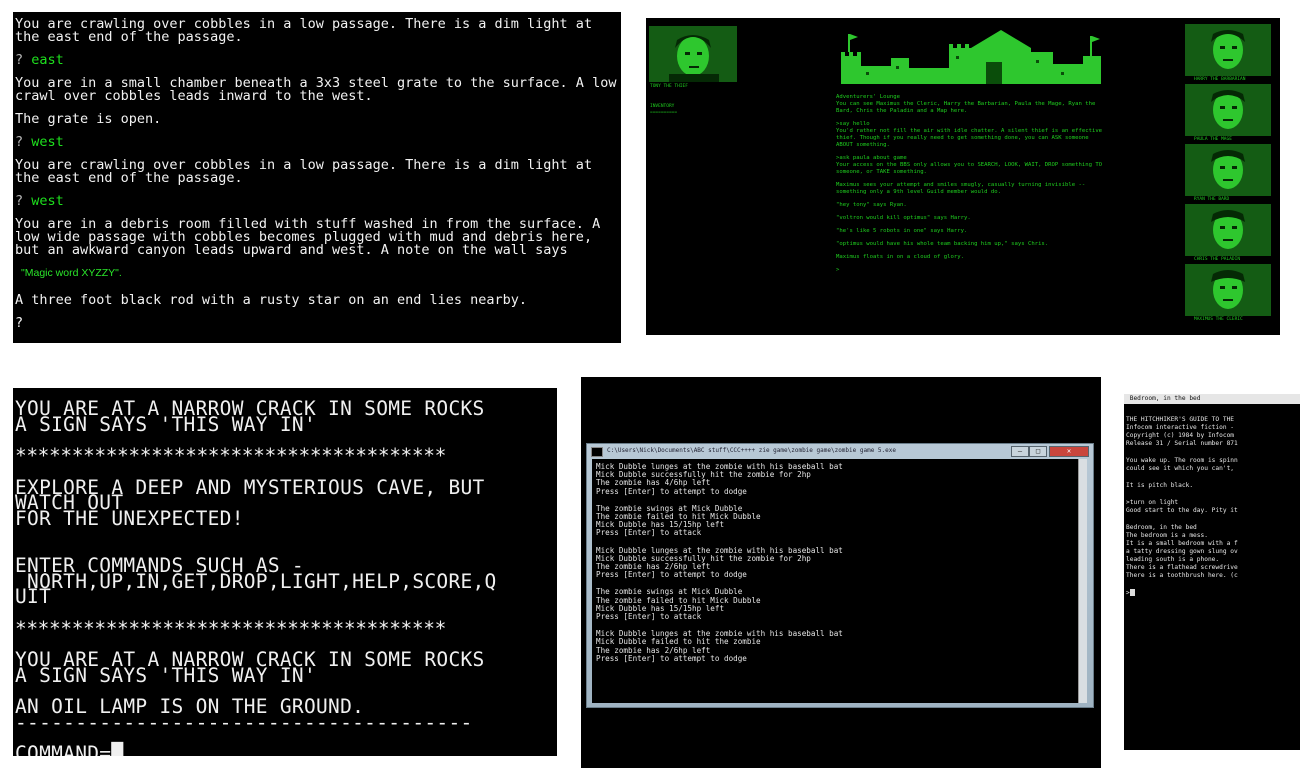  What do you see at coordinates (129, 518) in the screenshot?
I see `screen-line: FOR THE UNEXPECTED!` at bounding box center [129, 518].